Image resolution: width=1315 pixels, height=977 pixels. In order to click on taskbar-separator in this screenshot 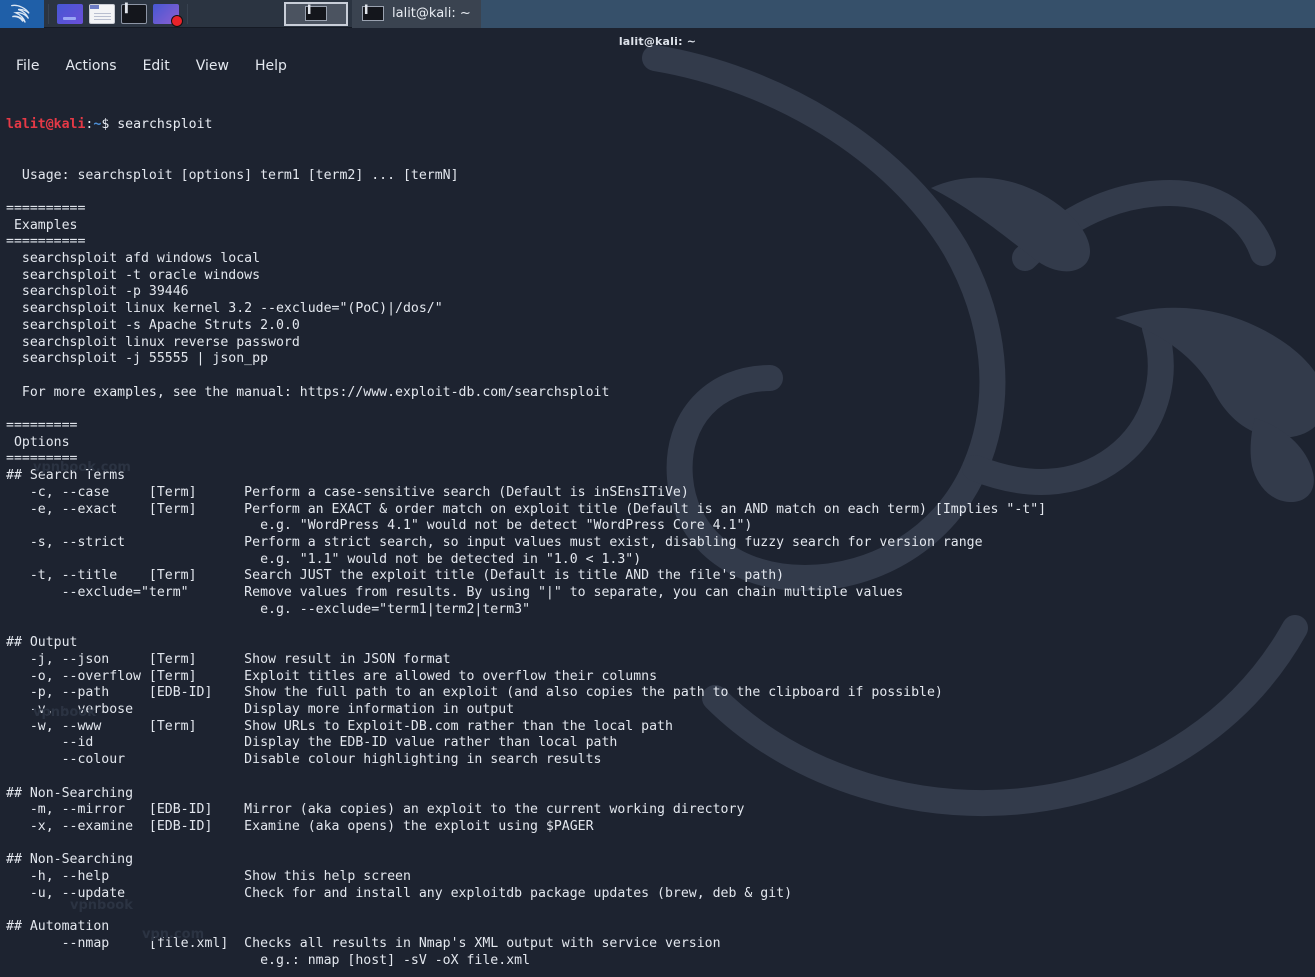, I will do `click(48, 13)`.